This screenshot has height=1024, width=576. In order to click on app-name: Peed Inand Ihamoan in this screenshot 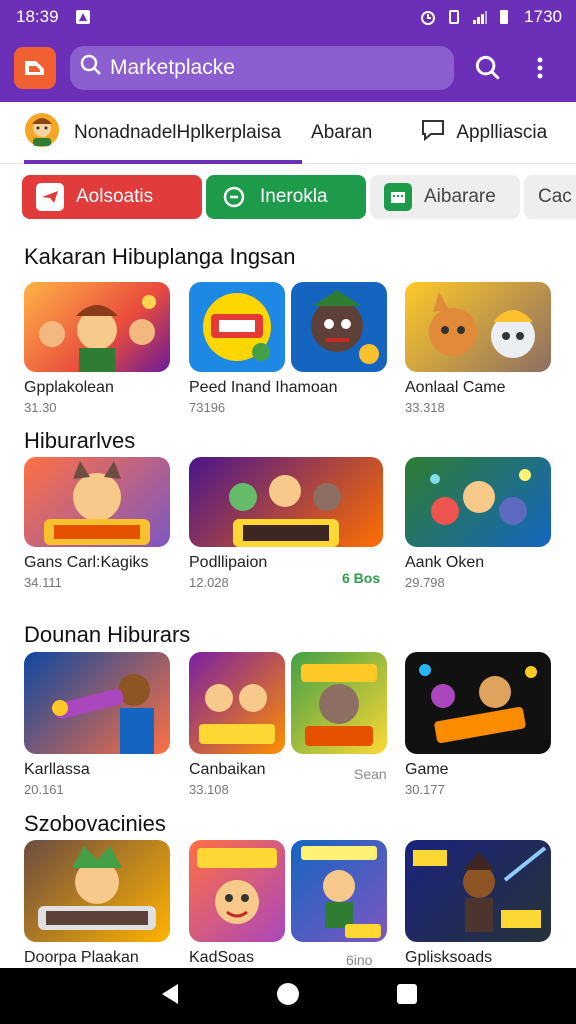, I will do `click(263, 387)`.